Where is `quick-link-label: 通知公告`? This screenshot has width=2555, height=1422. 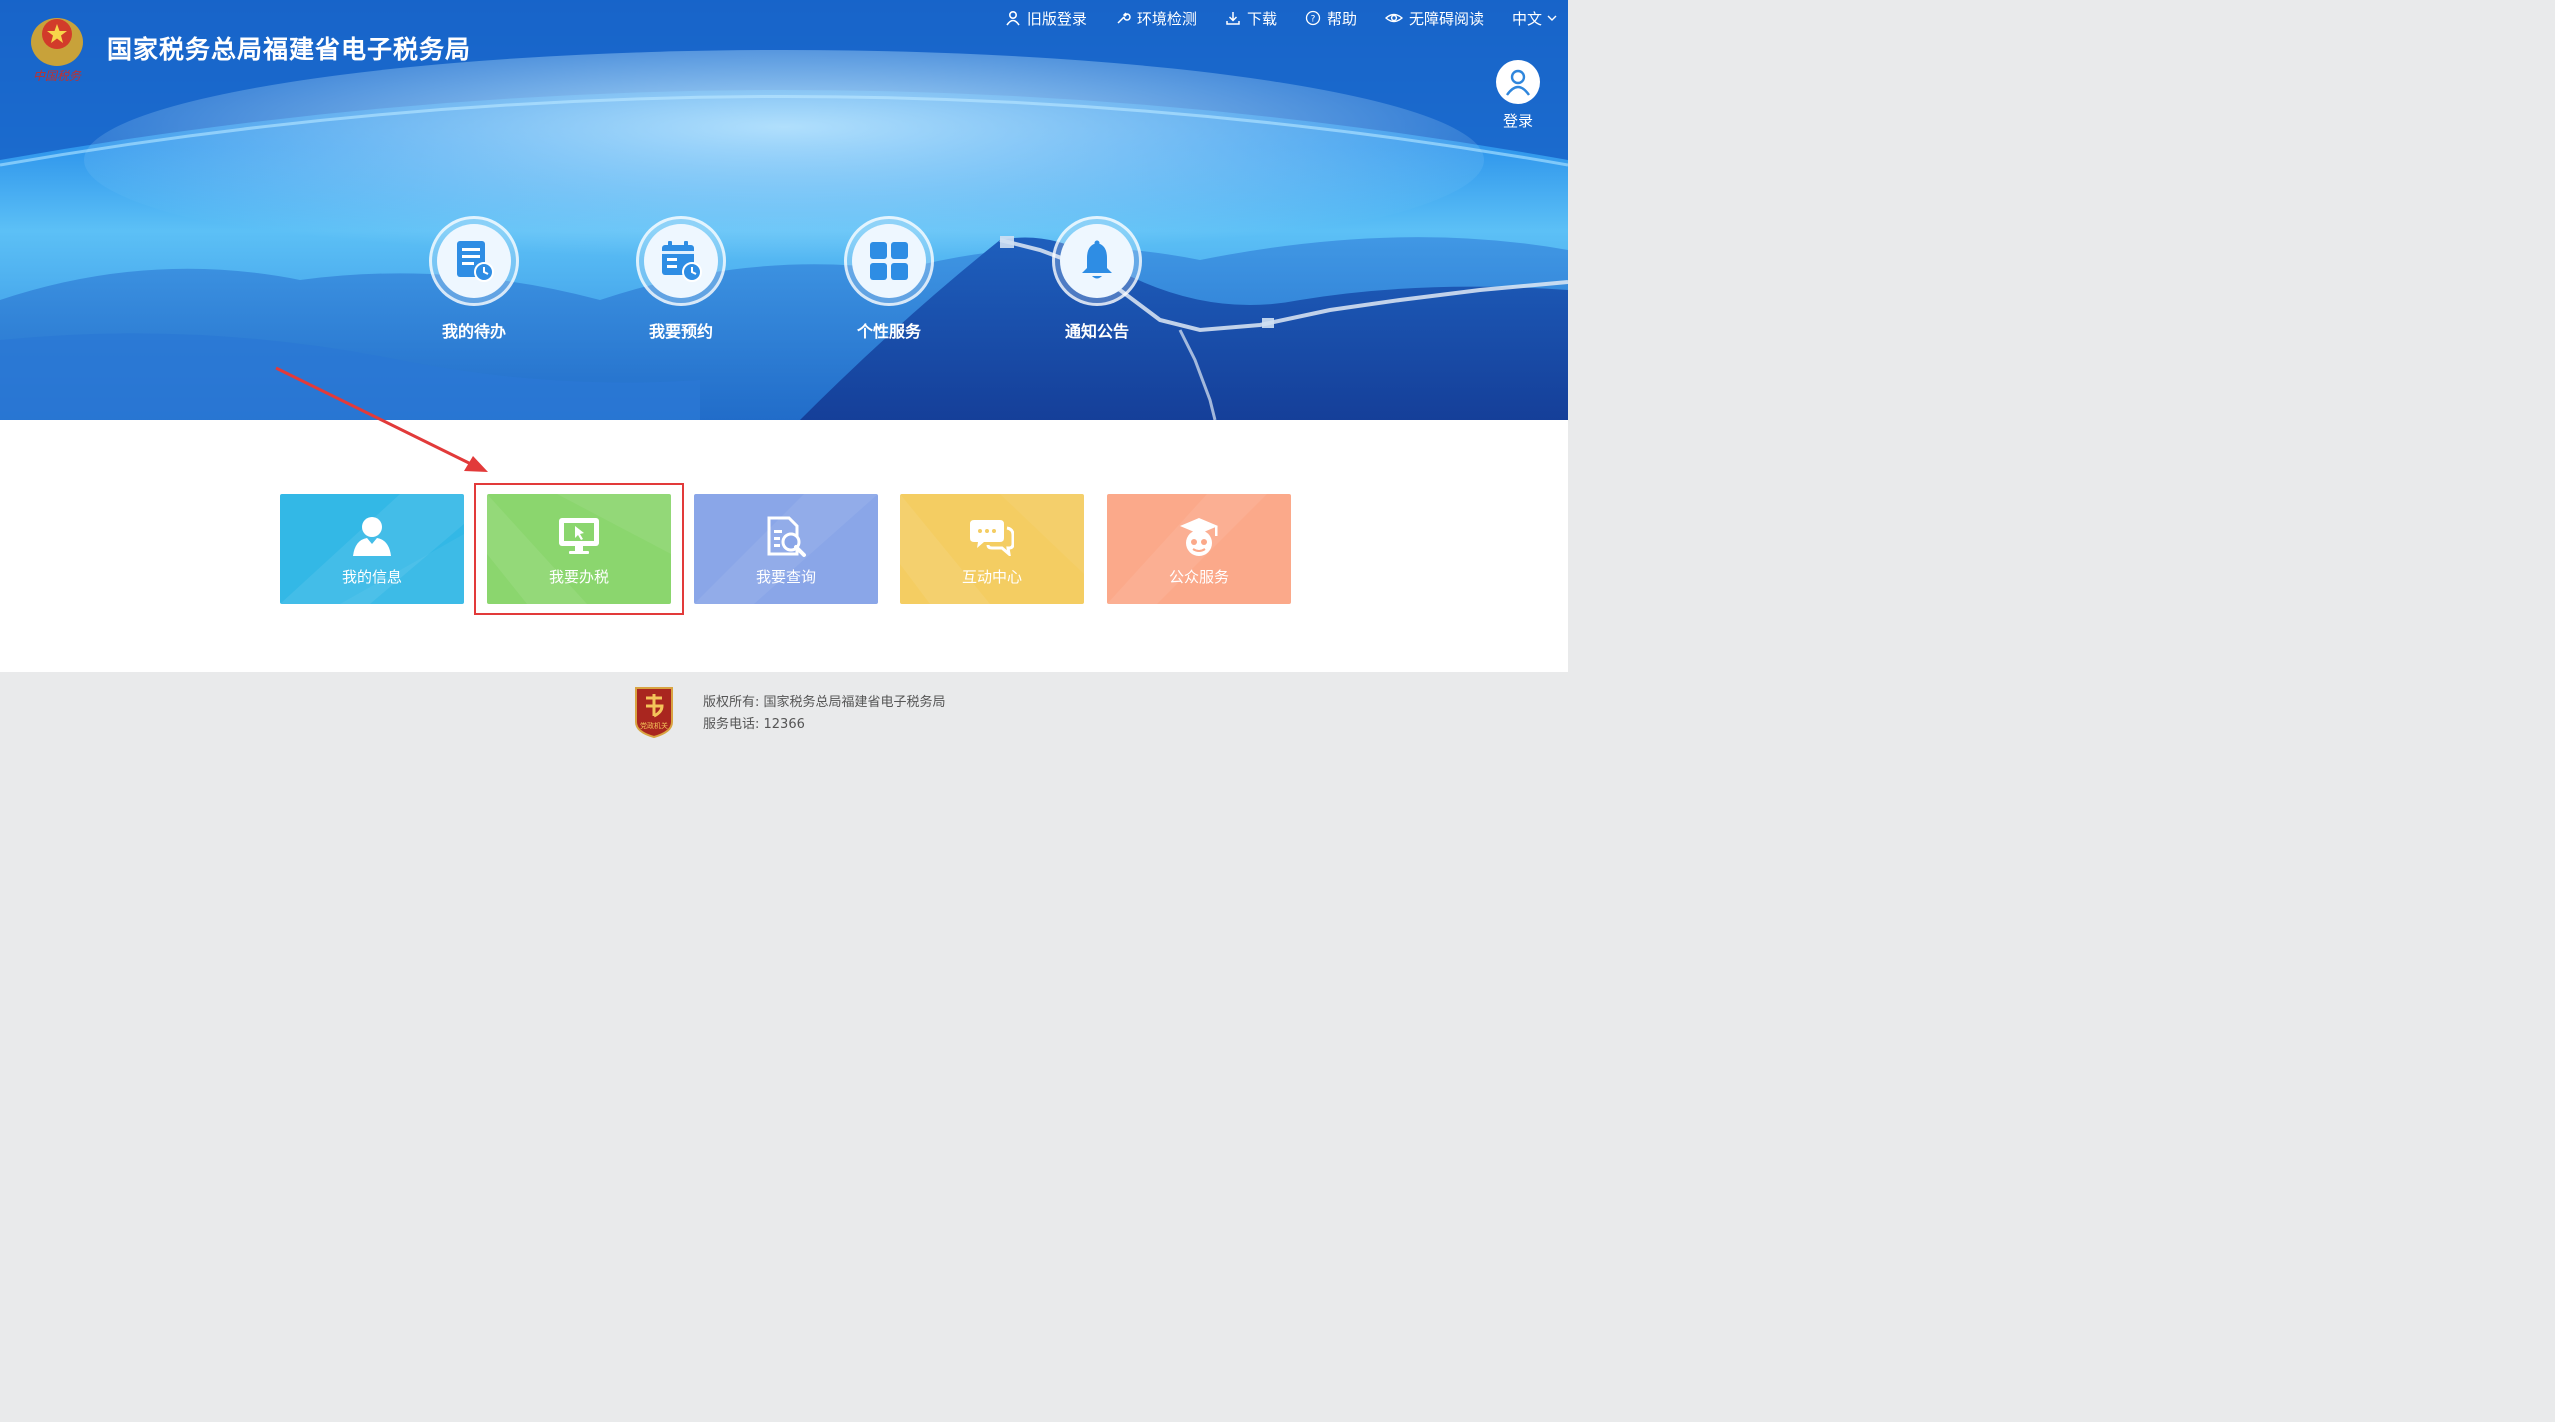 quick-link-label: 通知公告 is located at coordinates (1096, 331).